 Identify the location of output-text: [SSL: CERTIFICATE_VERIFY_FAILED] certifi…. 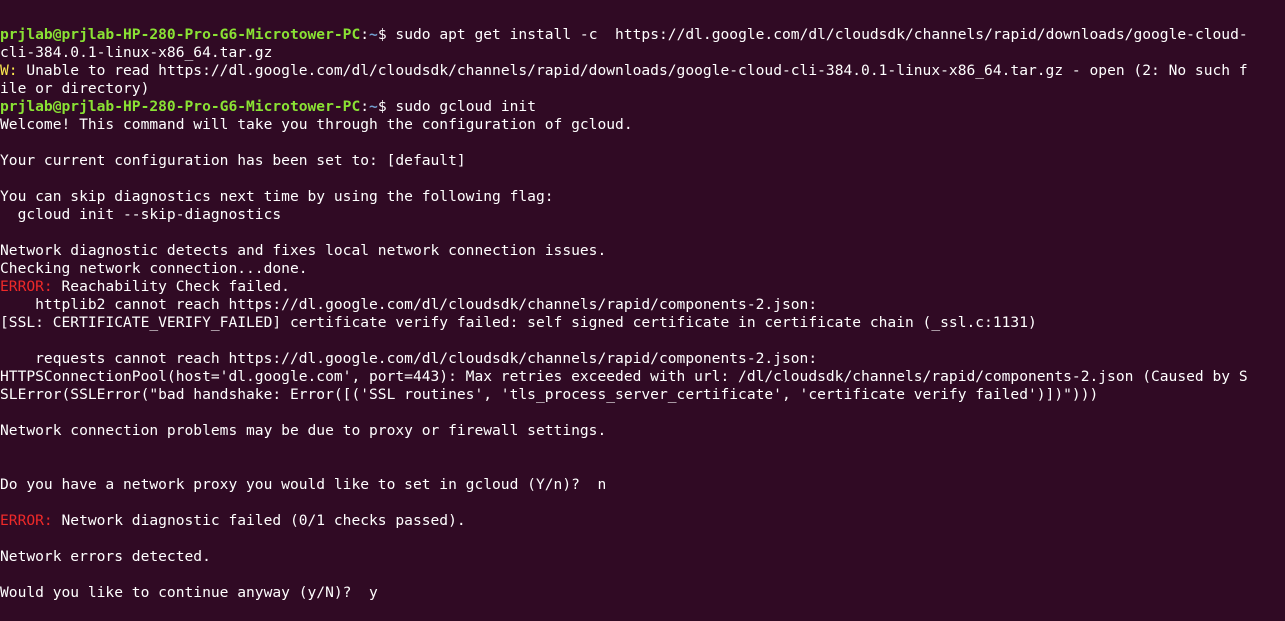
(518, 322).